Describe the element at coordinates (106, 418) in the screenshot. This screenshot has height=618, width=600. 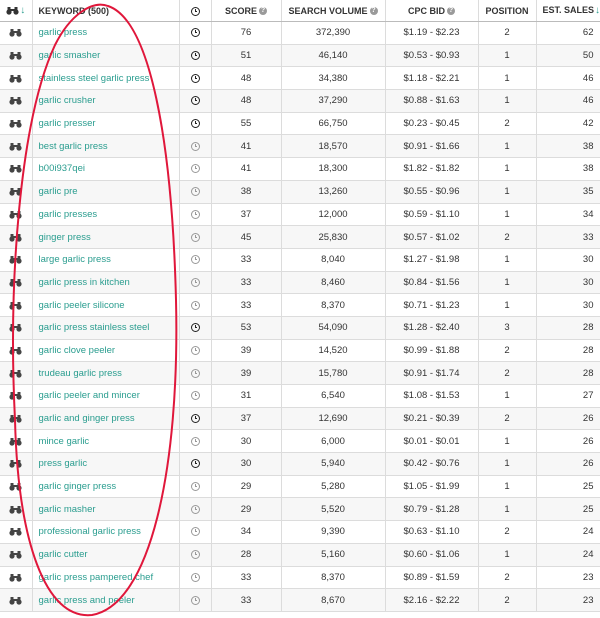
I see `keyword-link: garlic and ginger press` at that location.